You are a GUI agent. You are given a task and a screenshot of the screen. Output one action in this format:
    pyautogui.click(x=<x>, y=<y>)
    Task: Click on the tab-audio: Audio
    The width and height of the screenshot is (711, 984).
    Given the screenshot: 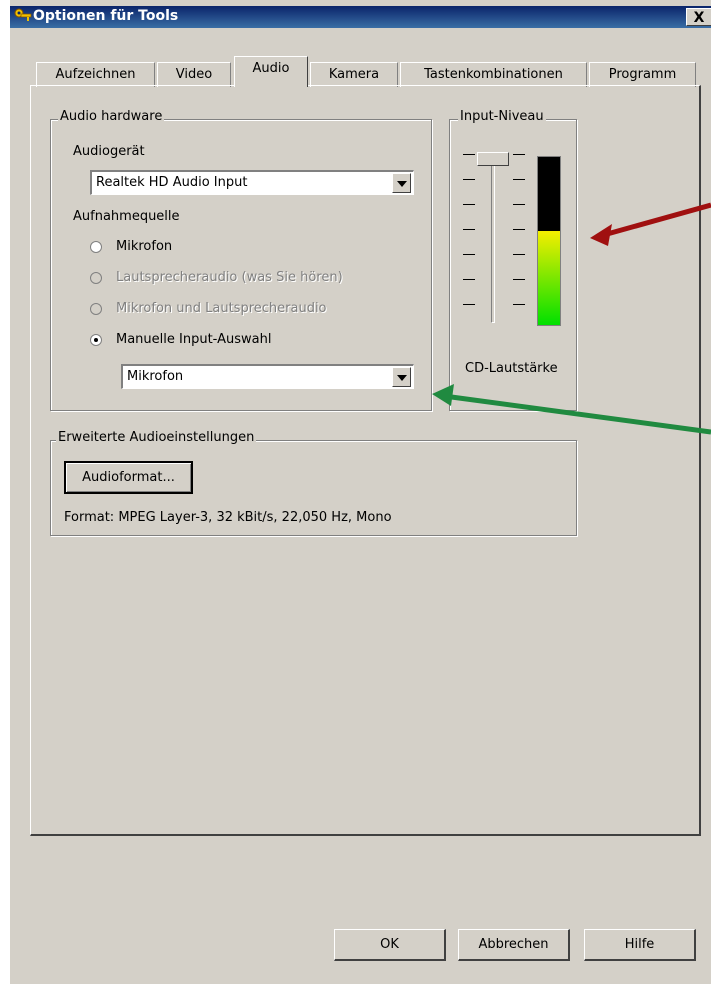 What is the action you would take?
    pyautogui.click(x=271, y=71)
    